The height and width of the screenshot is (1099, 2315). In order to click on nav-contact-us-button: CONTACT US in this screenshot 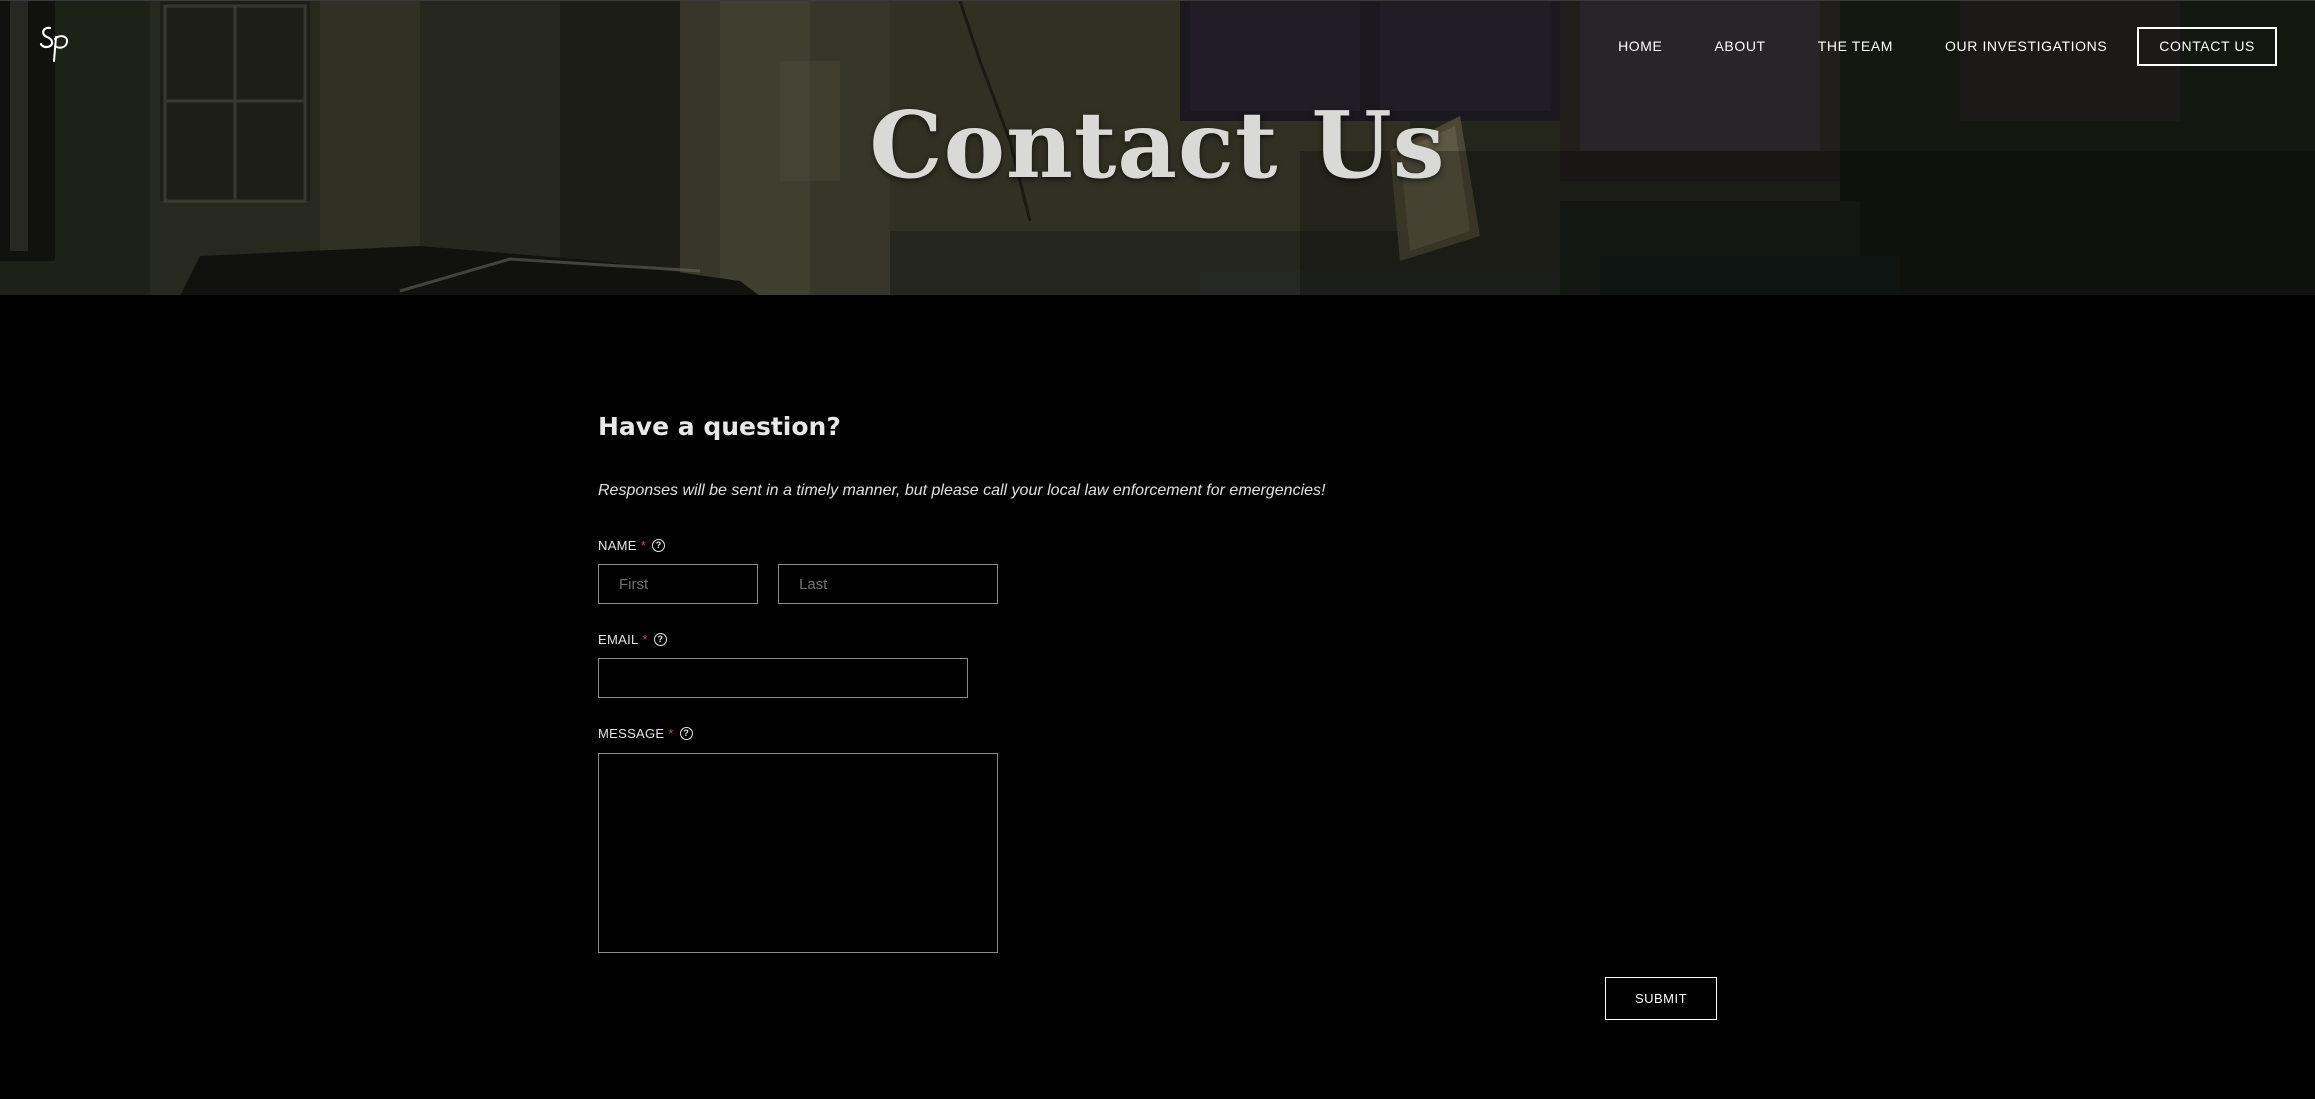, I will do `click(2207, 46)`.